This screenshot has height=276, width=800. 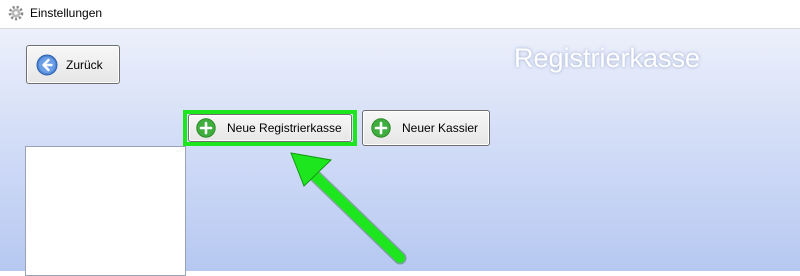 I want to click on new-register-button: Neue Registrierkasse, so click(x=270, y=128).